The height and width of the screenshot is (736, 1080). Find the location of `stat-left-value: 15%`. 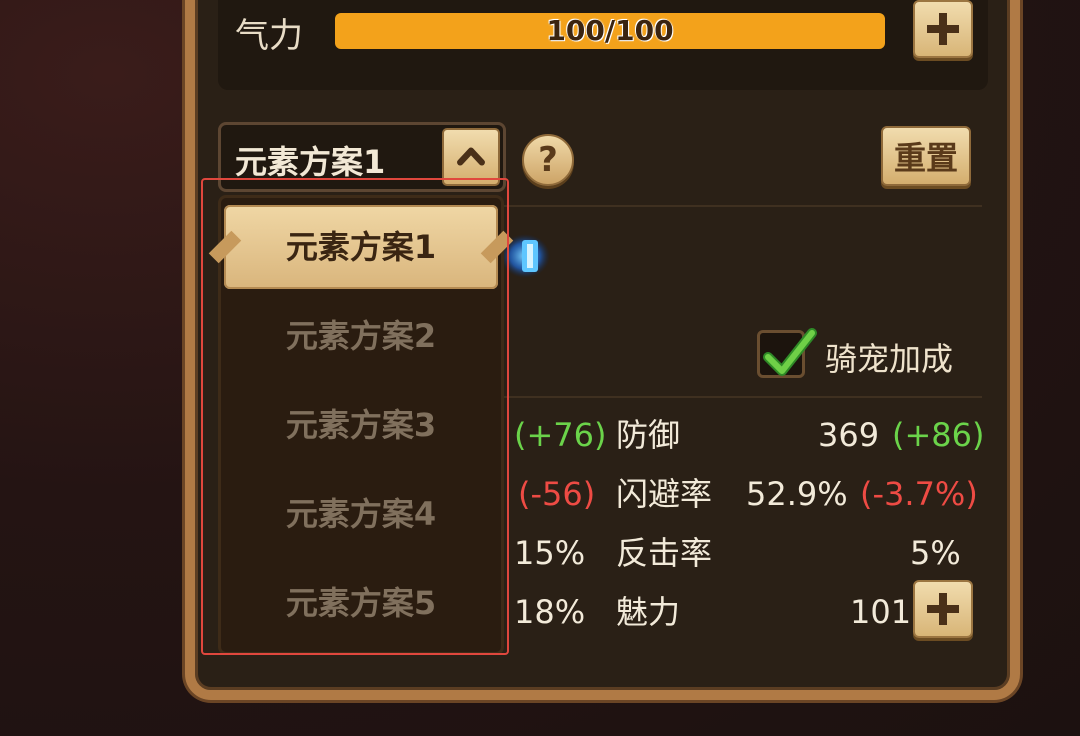

stat-left-value: 15% is located at coordinates (550, 553).